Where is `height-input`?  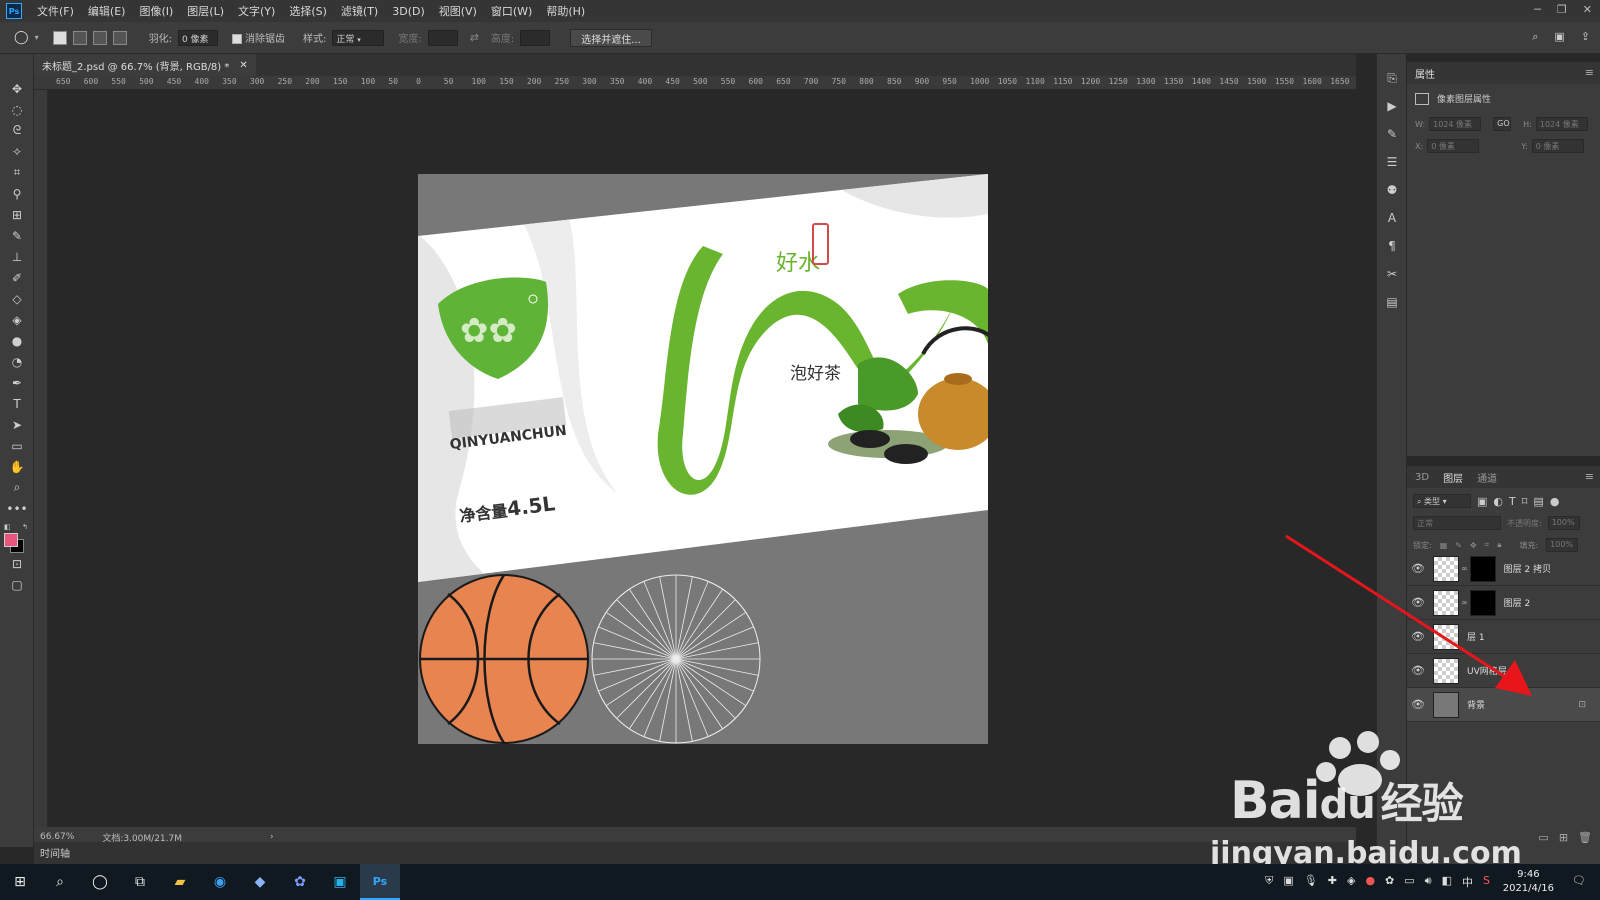 height-input is located at coordinates (535, 37).